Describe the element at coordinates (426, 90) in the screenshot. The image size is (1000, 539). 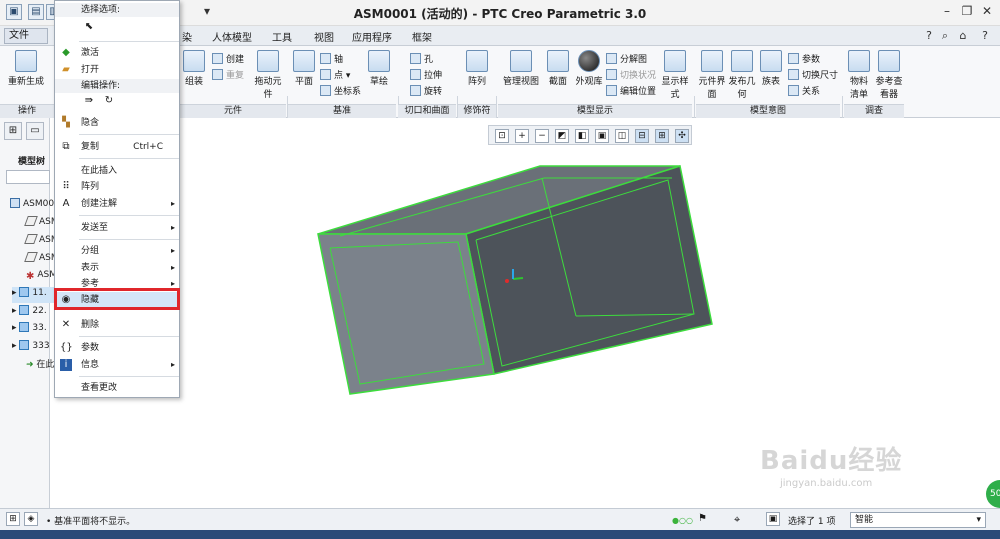
I see `revolve-button: 旋转` at that location.